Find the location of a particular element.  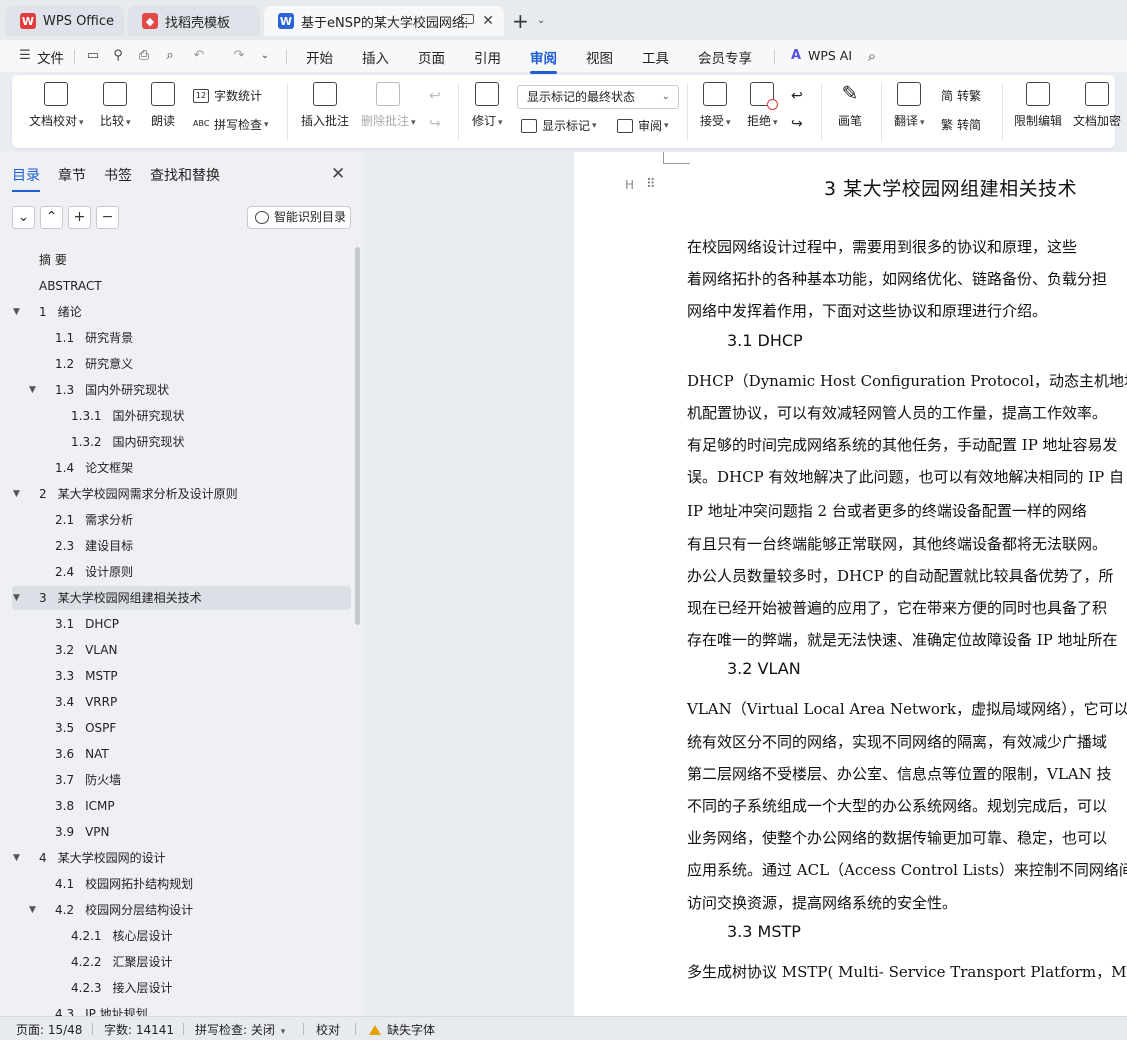

chapter-title: 3 某大学校园网组建相关技术 is located at coordinates (950, 187).